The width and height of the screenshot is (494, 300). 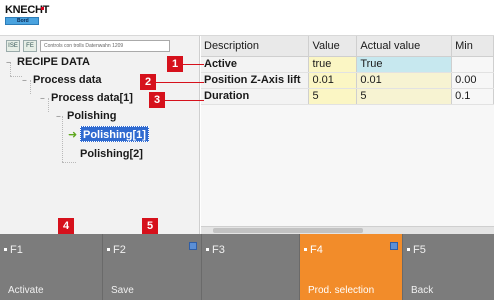 What do you see at coordinates (472, 80) in the screenshot?
I see `cell-min: 0.00` at bounding box center [472, 80].